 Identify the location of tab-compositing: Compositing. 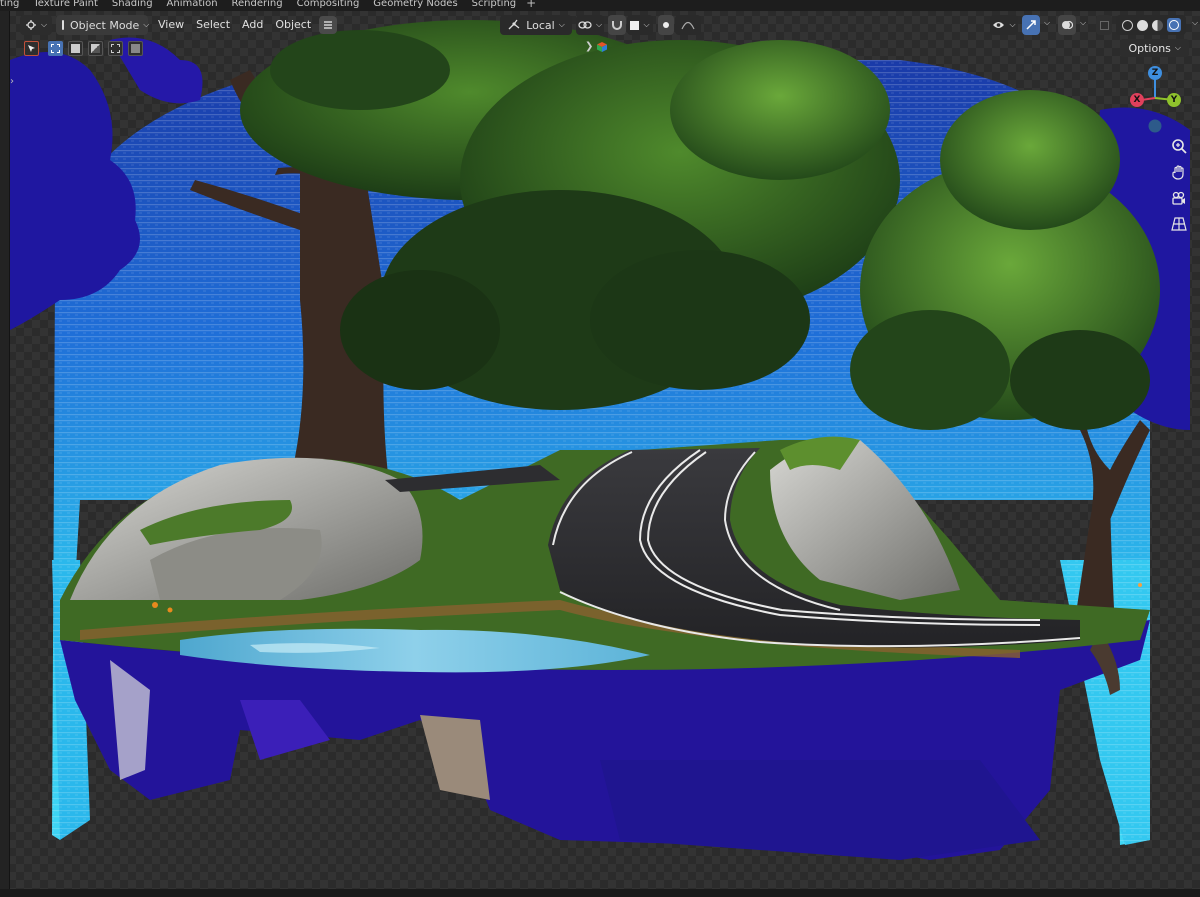
(328, 4).